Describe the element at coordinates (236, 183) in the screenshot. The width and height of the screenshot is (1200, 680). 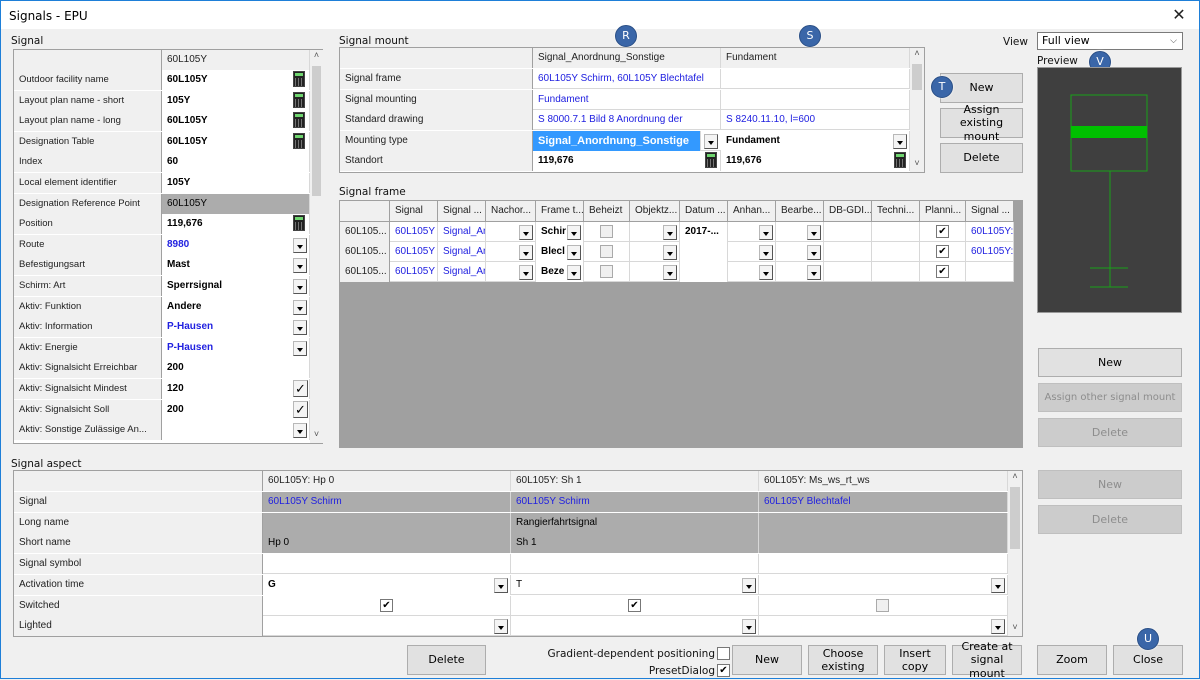
I see `property-value: 105Y` at that location.